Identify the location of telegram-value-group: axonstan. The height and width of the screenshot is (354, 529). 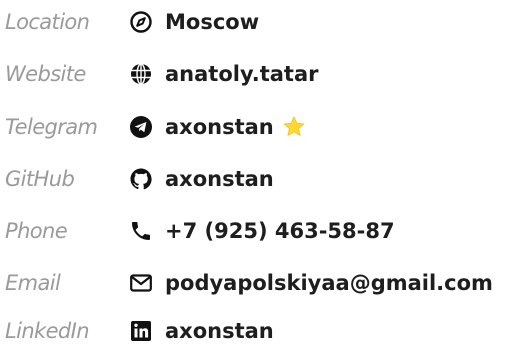
(235, 127).